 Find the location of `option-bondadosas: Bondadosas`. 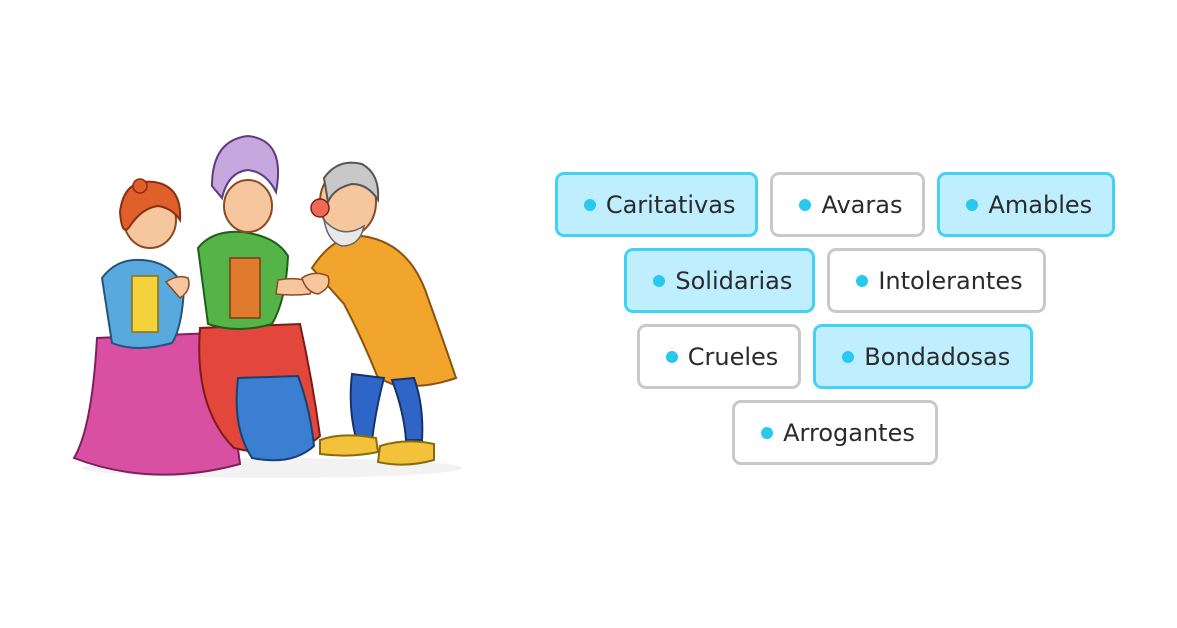

option-bondadosas: Bondadosas is located at coordinates (923, 356).